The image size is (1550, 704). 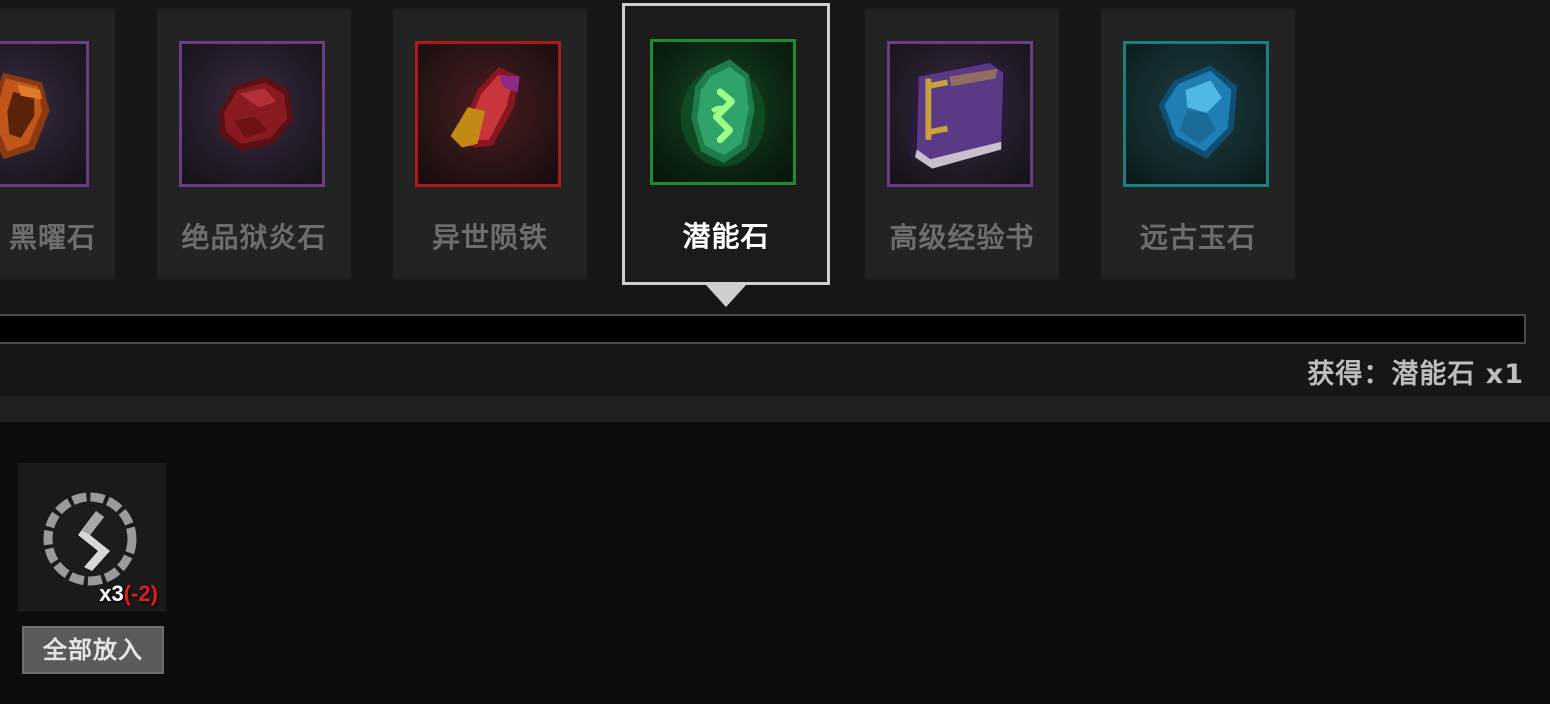 I want to click on material-count-delta: (-2), so click(x=140, y=593).